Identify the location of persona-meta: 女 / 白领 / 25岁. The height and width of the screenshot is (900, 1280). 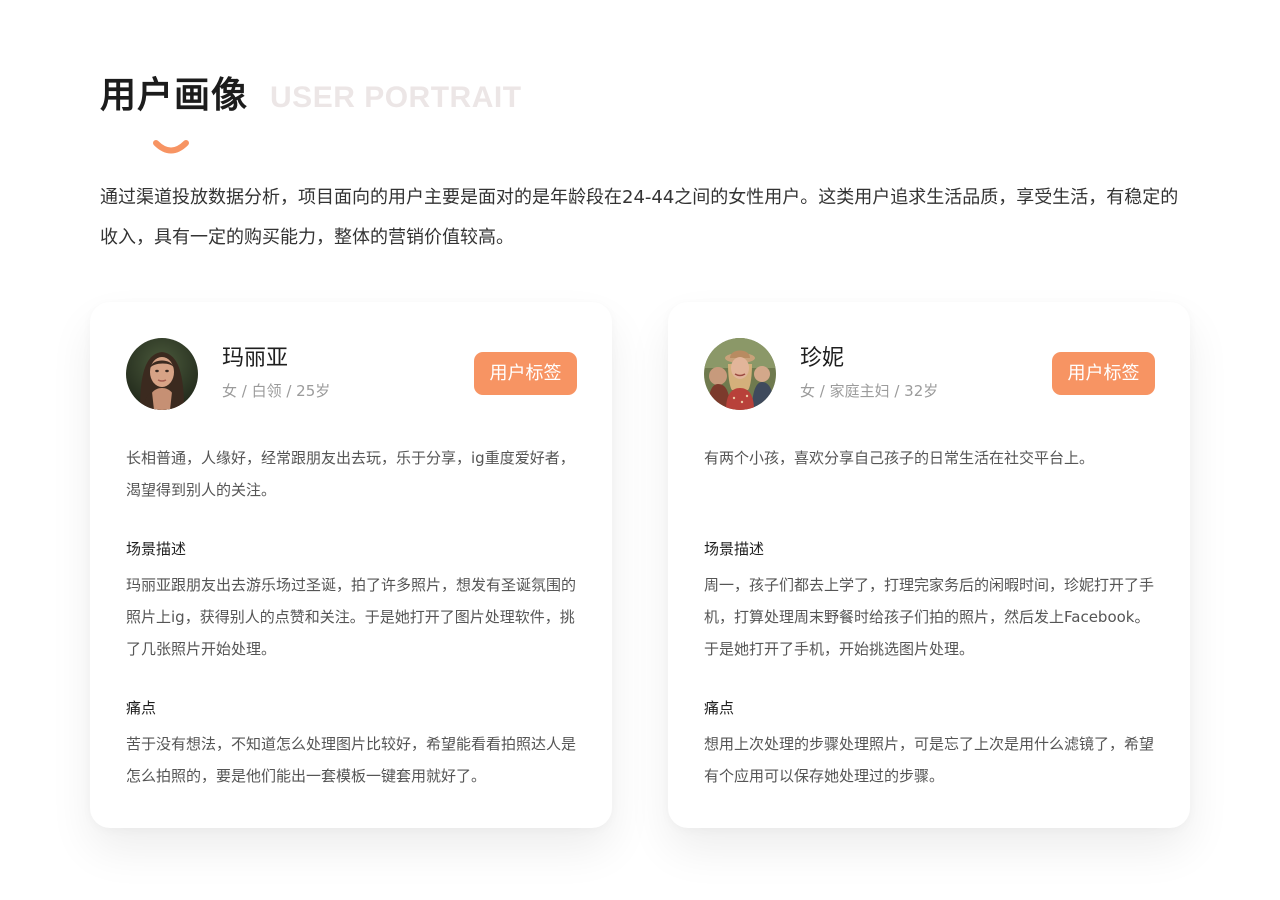
(276, 391).